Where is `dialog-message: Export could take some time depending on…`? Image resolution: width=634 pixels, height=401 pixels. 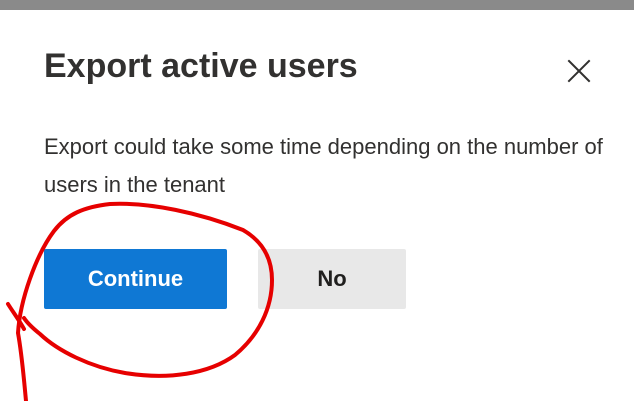 dialog-message: Export could take some time depending on… is located at coordinates (323, 165).